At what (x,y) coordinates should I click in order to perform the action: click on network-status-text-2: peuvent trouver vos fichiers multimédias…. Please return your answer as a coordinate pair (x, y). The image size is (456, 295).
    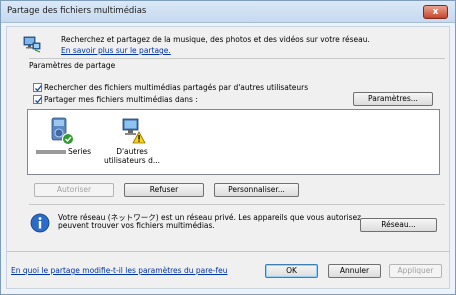
    Looking at the image, I should click on (136, 225).